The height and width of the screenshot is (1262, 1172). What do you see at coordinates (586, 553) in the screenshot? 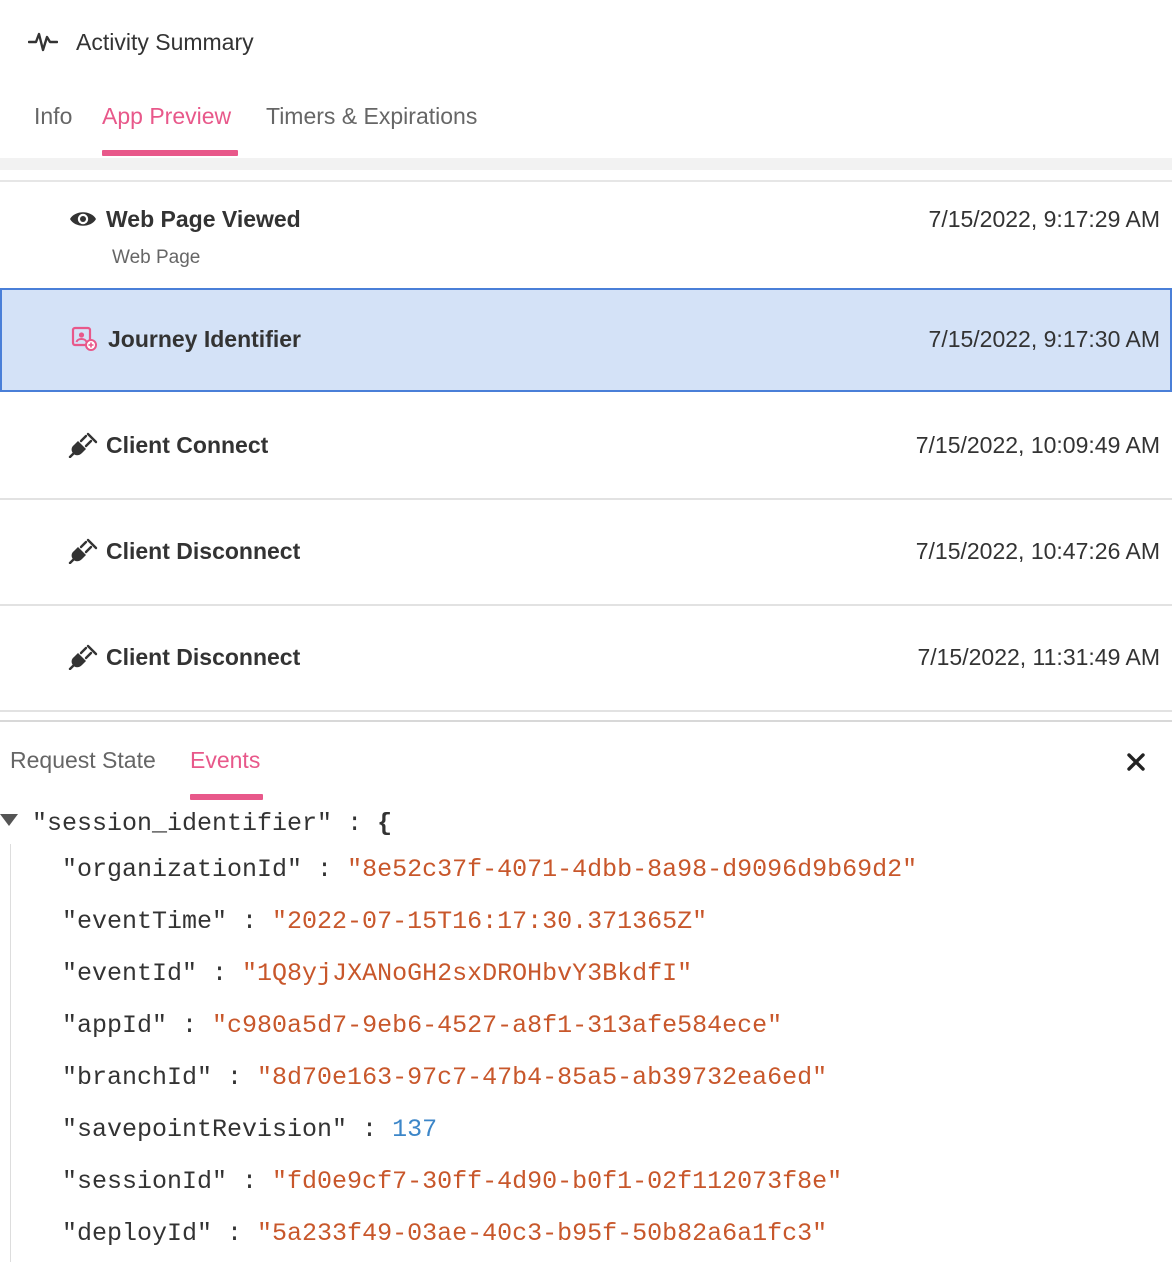
I see `activity-row: Client Disconnect 7/15/2022, 10:47:26 AM` at bounding box center [586, 553].